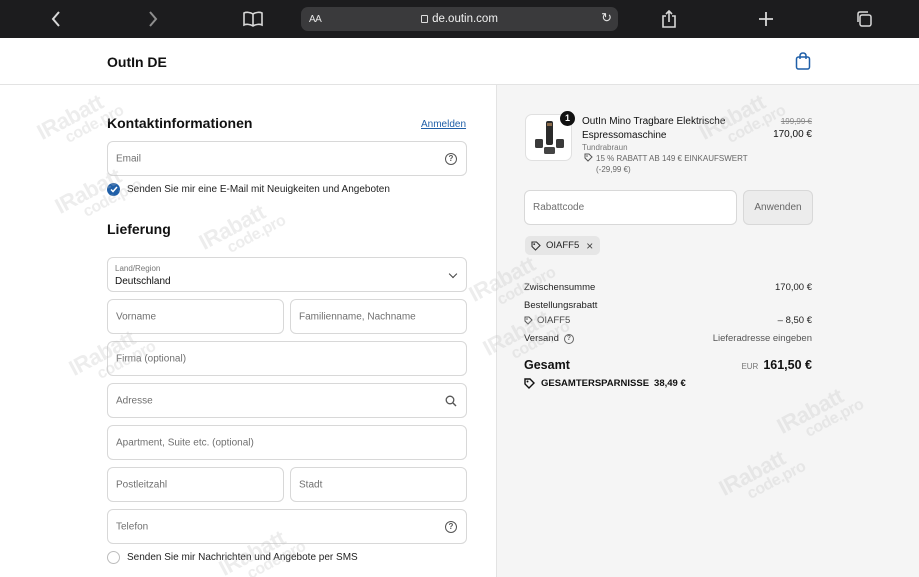 The height and width of the screenshot is (577, 919). Describe the element at coordinates (129, 158) in the screenshot. I see `email-placeholder: Email` at that location.